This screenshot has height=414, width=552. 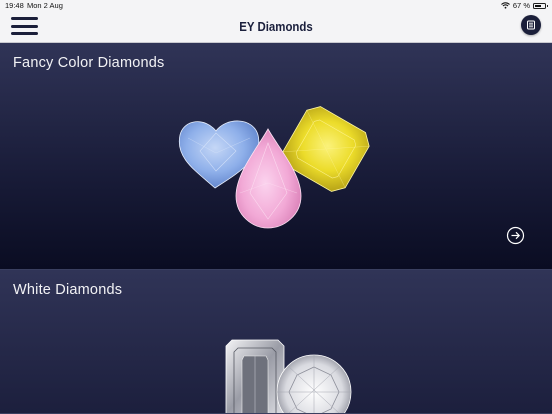 I want to click on white-diamonds-image, so click(x=288, y=376).